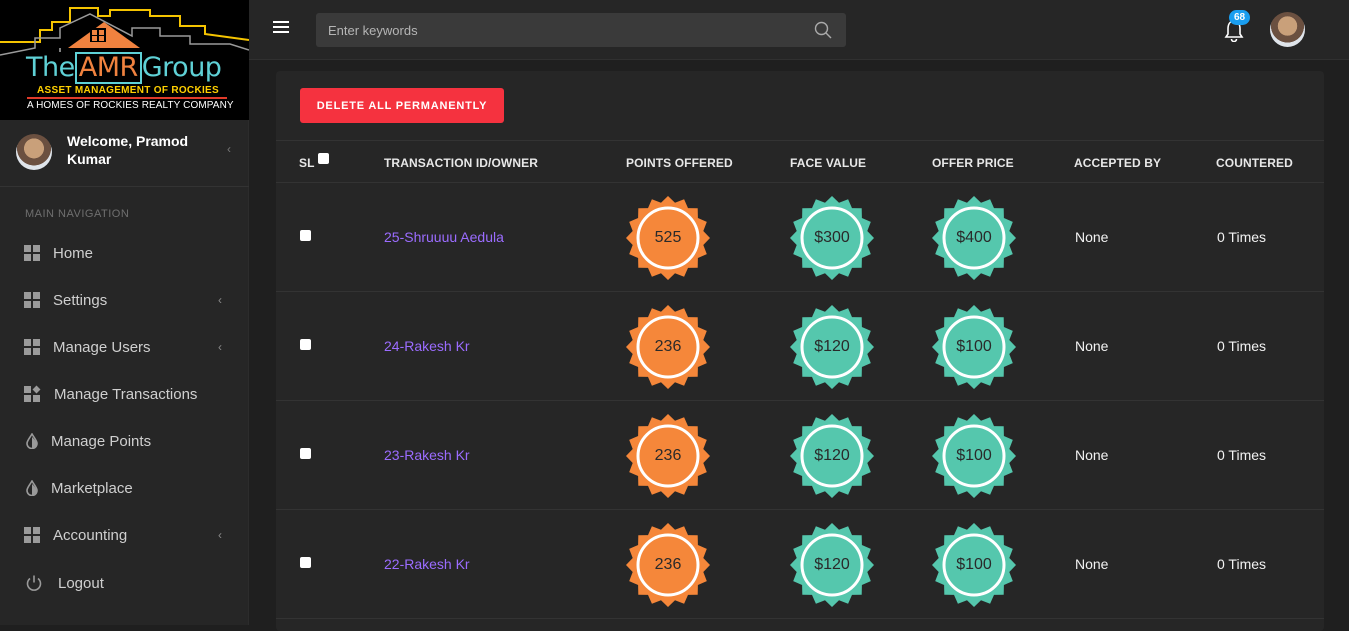  I want to click on hamburger-menu-icon, so click(281, 28).